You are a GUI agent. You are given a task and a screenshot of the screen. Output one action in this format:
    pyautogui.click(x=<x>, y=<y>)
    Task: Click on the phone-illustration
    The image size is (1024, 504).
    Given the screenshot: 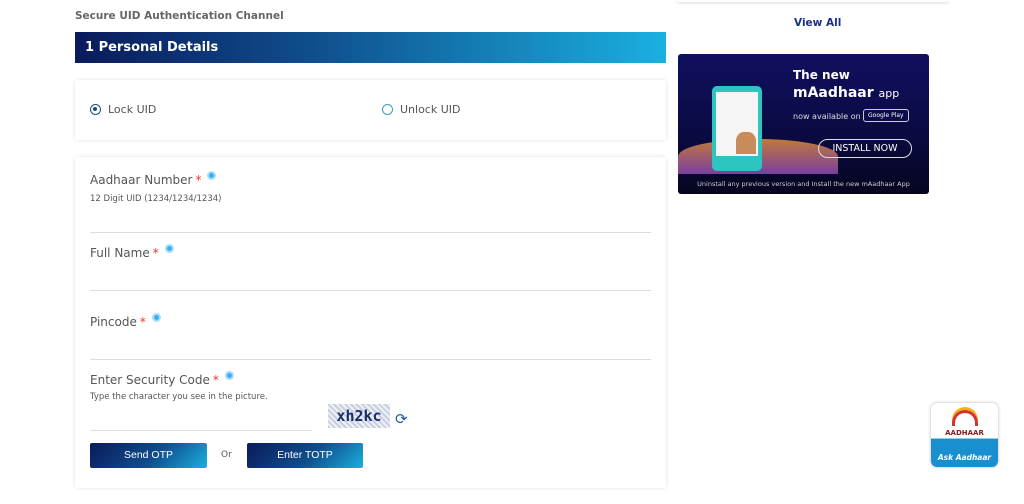 What is the action you would take?
    pyautogui.click(x=737, y=128)
    